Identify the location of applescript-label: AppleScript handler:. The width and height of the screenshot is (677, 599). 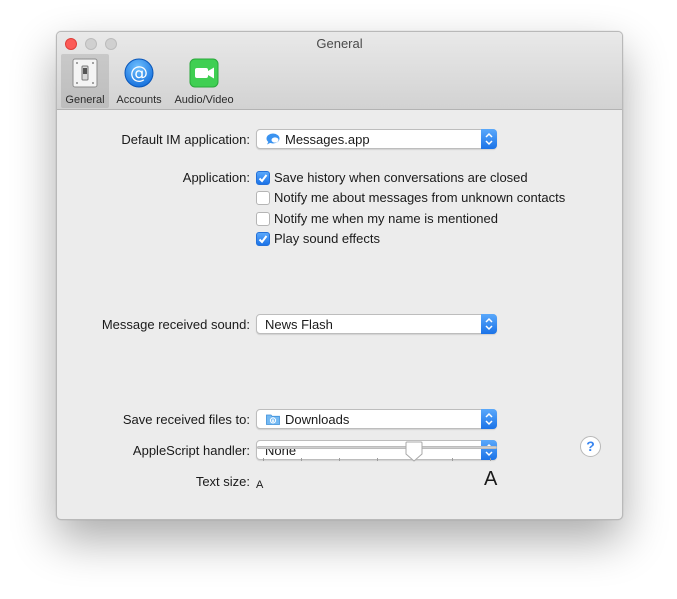
(191, 450).